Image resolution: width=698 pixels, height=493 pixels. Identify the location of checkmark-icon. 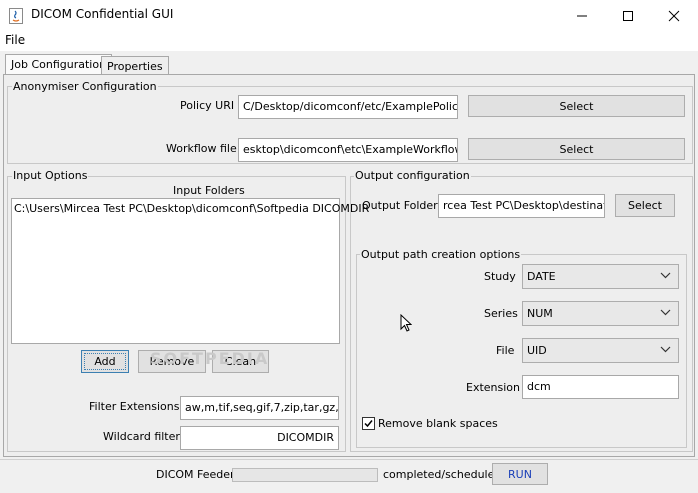
(368, 424).